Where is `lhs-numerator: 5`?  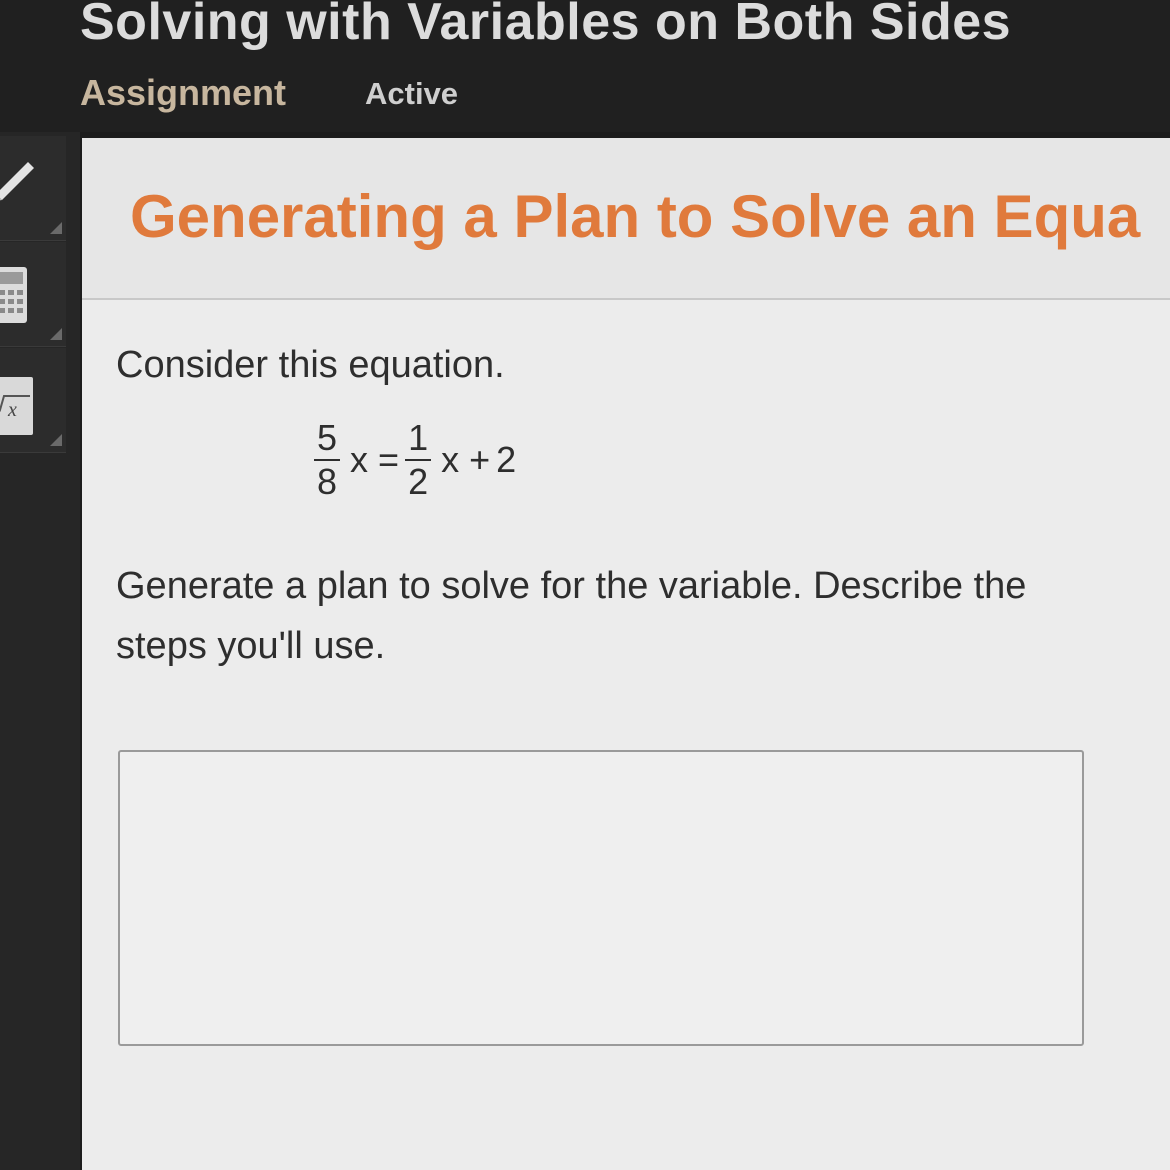
lhs-numerator: 5 is located at coordinates (327, 440).